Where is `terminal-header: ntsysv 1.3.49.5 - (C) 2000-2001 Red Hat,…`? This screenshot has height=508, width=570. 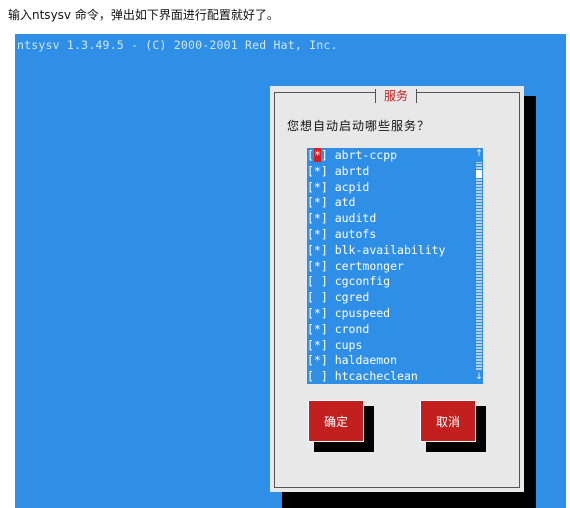
terminal-header: ntsysv 1.3.49.5 - (C) 2000-2001 Red Hat,… is located at coordinates (177, 45).